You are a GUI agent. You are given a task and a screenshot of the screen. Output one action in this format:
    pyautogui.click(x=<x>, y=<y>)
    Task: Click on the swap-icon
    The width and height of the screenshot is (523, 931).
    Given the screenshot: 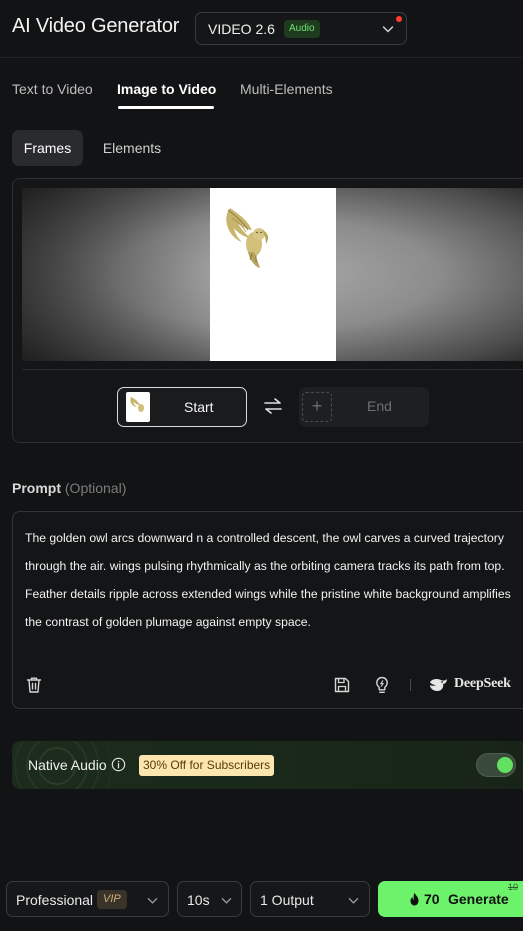 What is the action you would take?
    pyautogui.click(x=273, y=406)
    